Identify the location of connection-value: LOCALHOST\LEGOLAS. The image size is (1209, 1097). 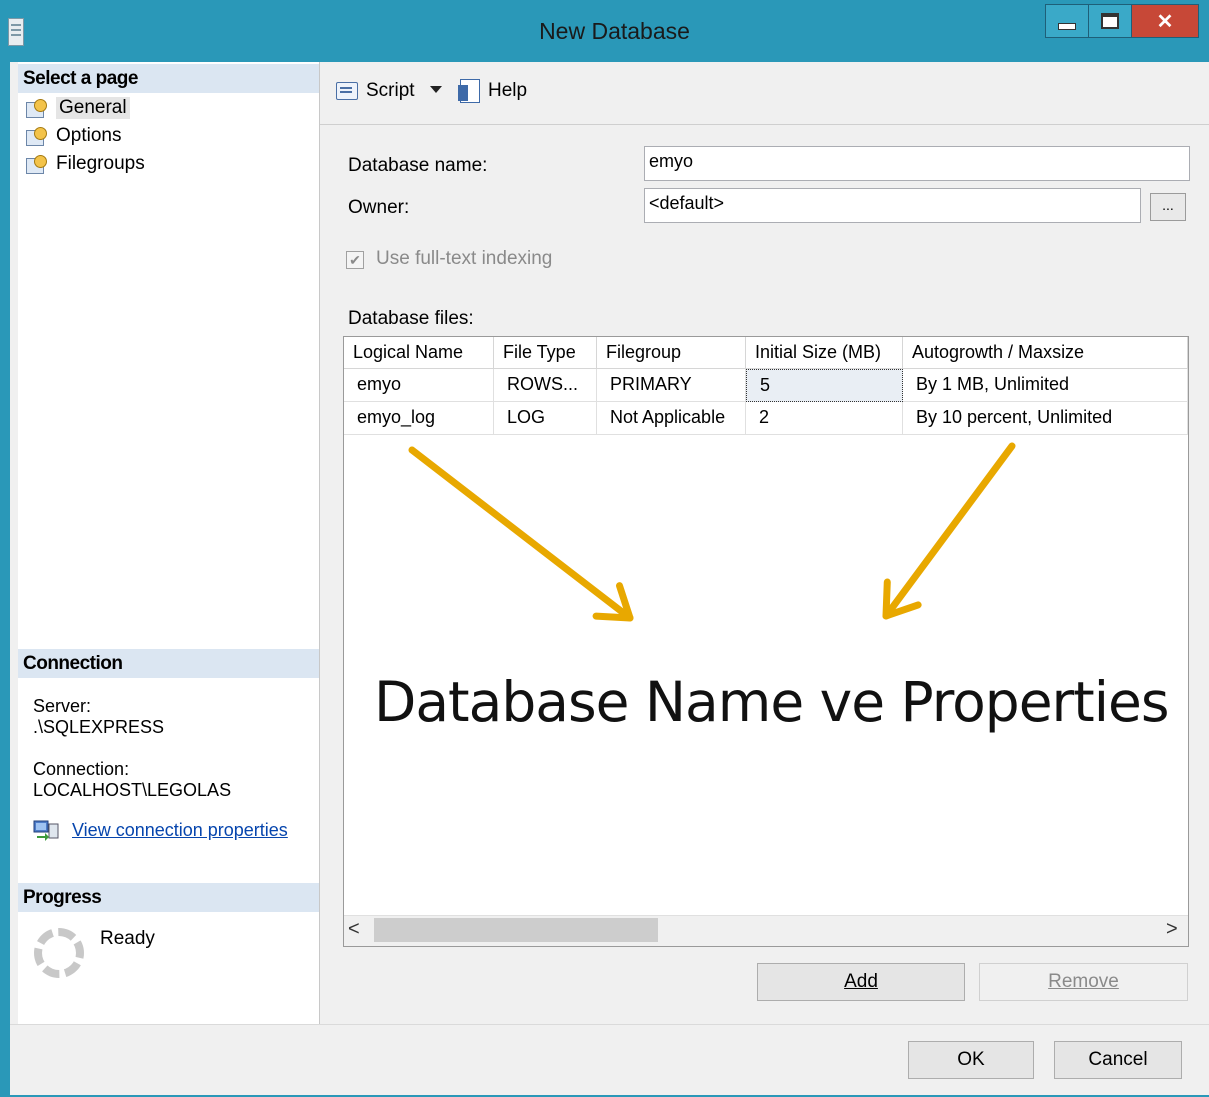
(132, 790).